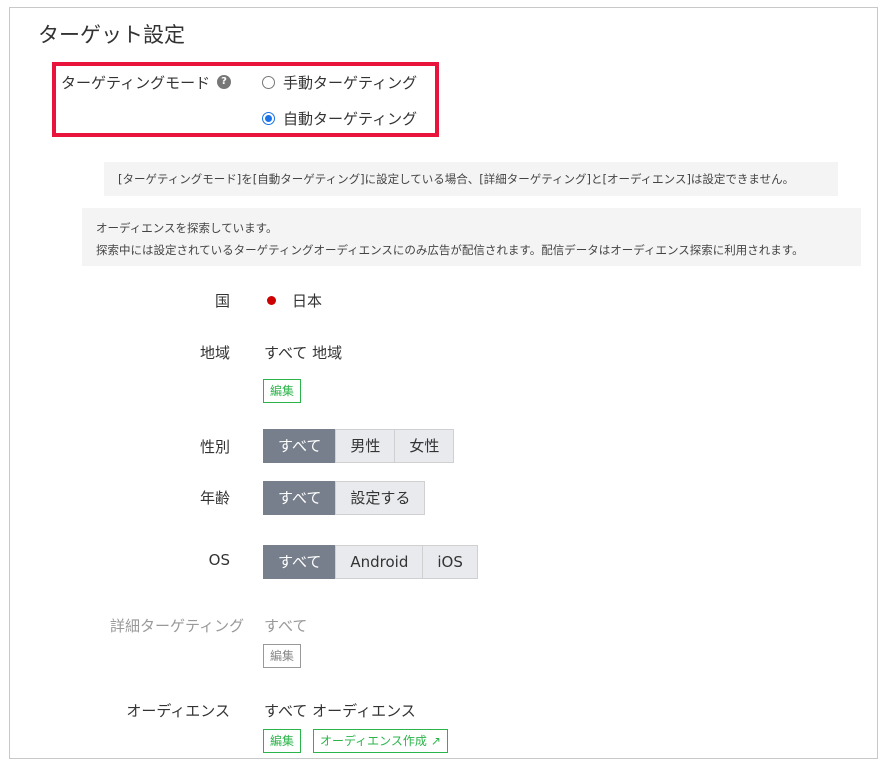 This screenshot has height=769, width=889. I want to click on os-label: OS, so click(219, 560).